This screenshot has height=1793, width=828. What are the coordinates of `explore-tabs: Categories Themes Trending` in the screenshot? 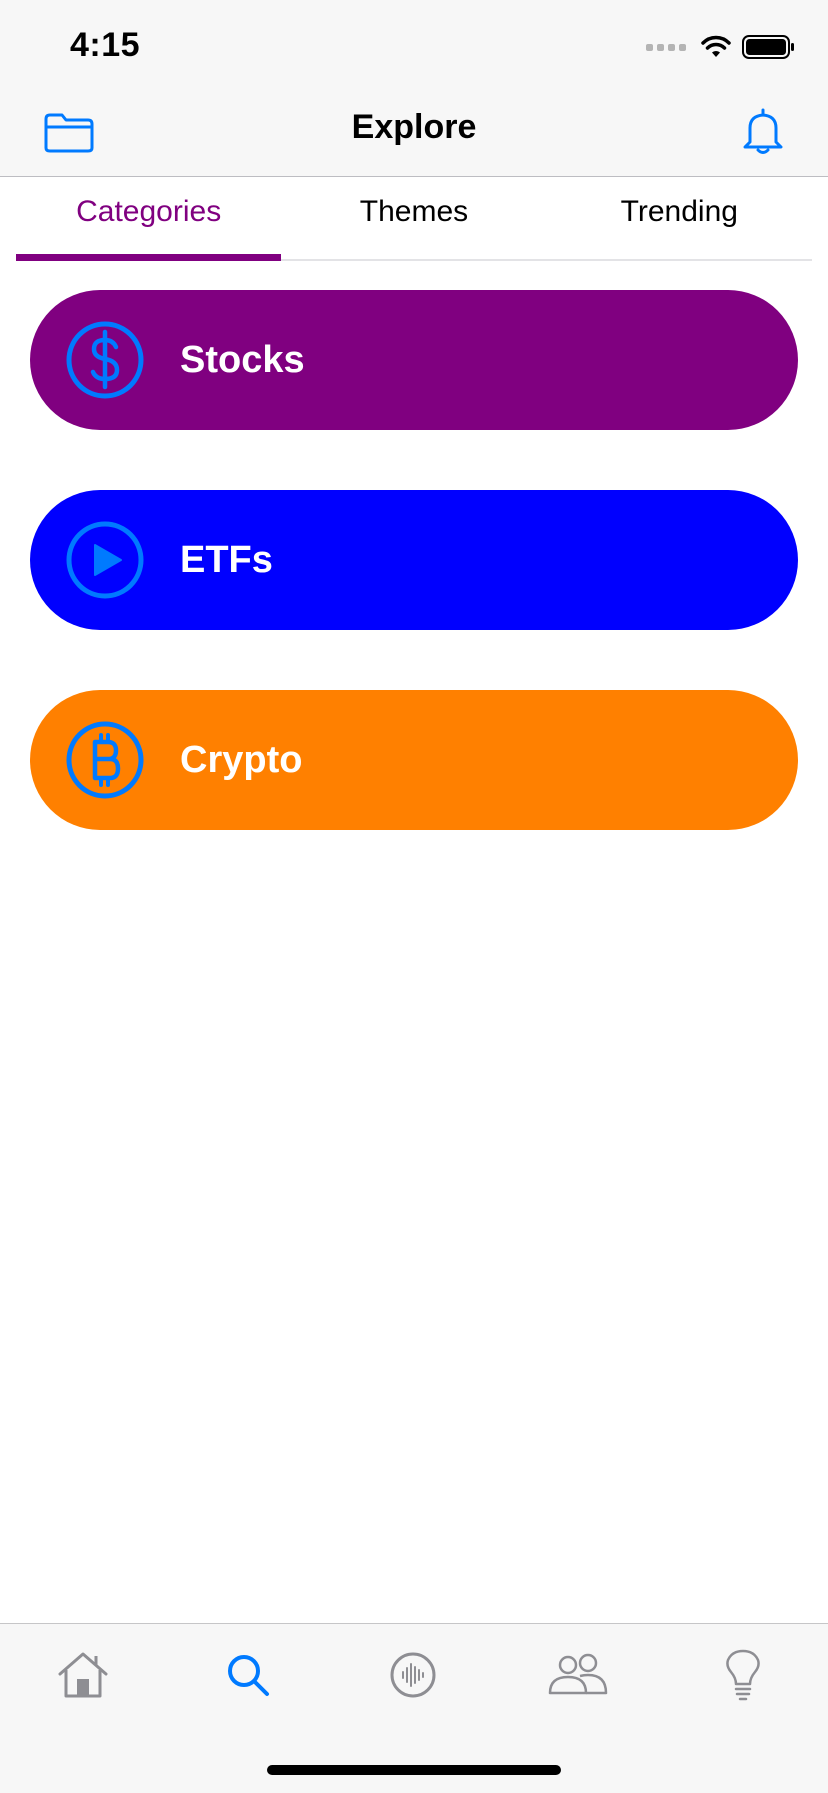 It's located at (414, 219).